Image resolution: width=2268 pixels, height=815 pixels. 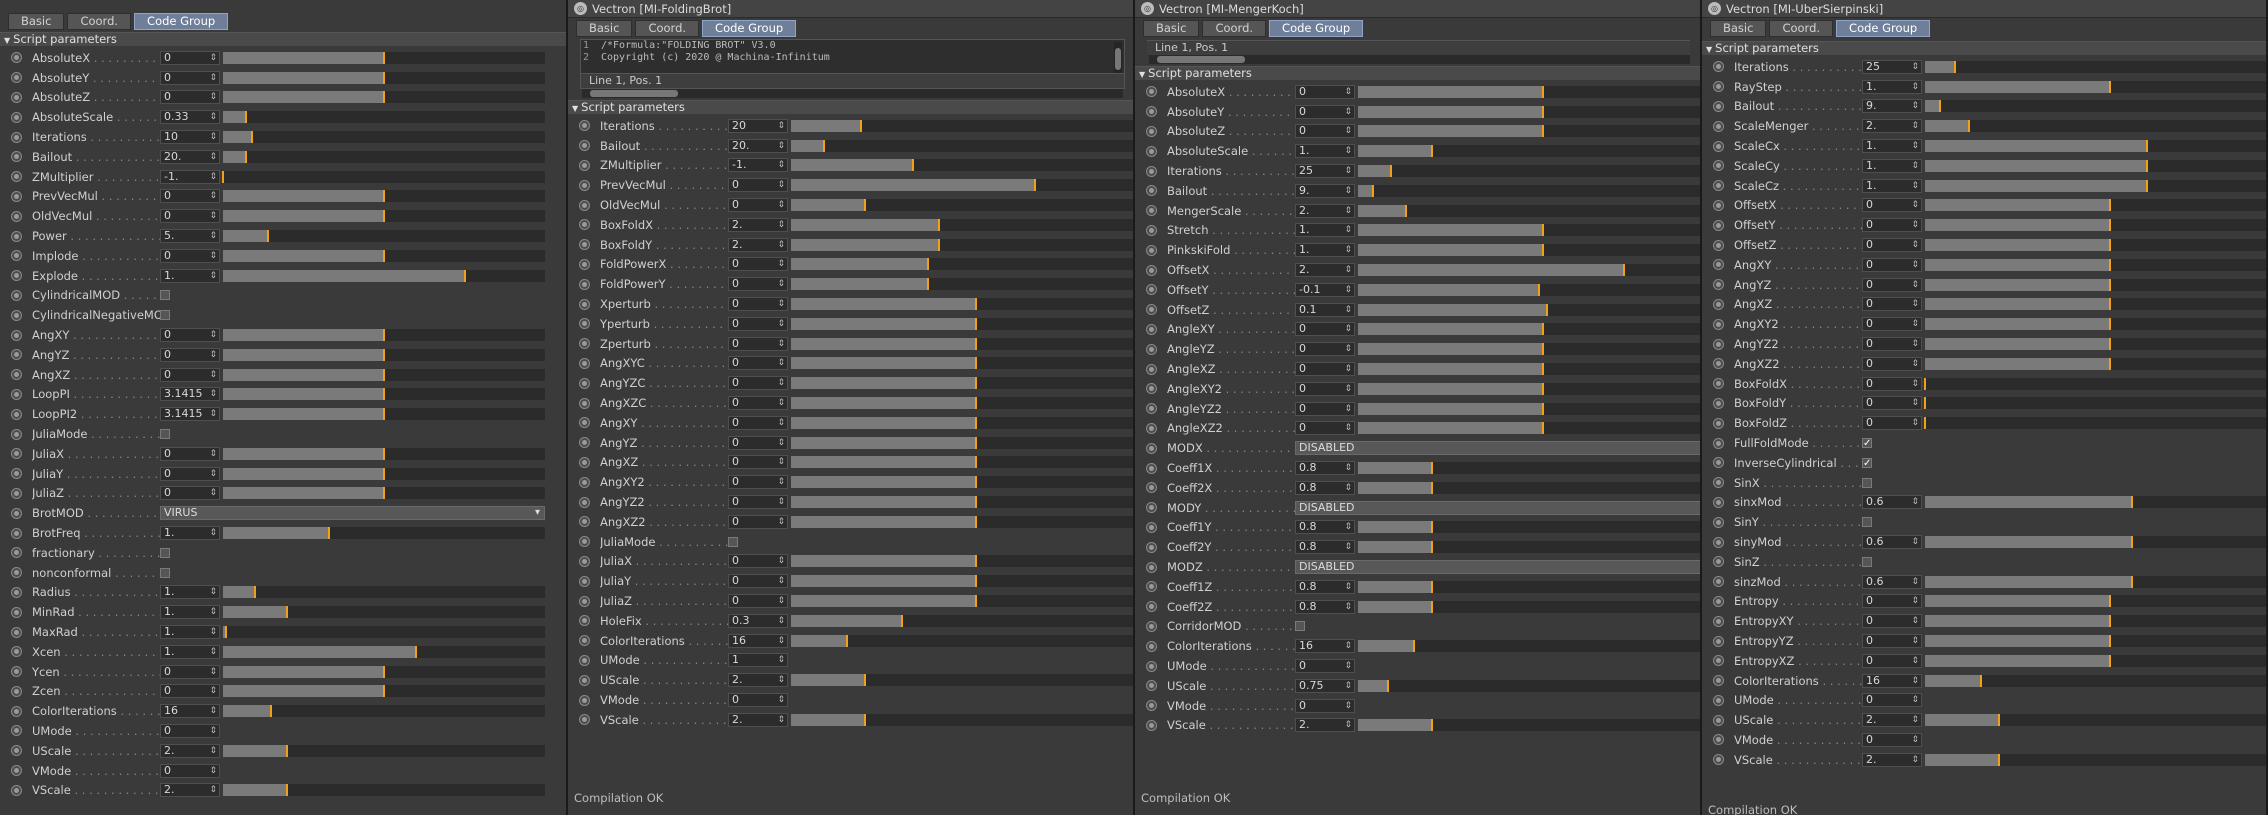 What do you see at coordinates (1497, 448) in the screenshot?
I see `param-dropdown: DISABLED` at bounding box center [1497, 448].